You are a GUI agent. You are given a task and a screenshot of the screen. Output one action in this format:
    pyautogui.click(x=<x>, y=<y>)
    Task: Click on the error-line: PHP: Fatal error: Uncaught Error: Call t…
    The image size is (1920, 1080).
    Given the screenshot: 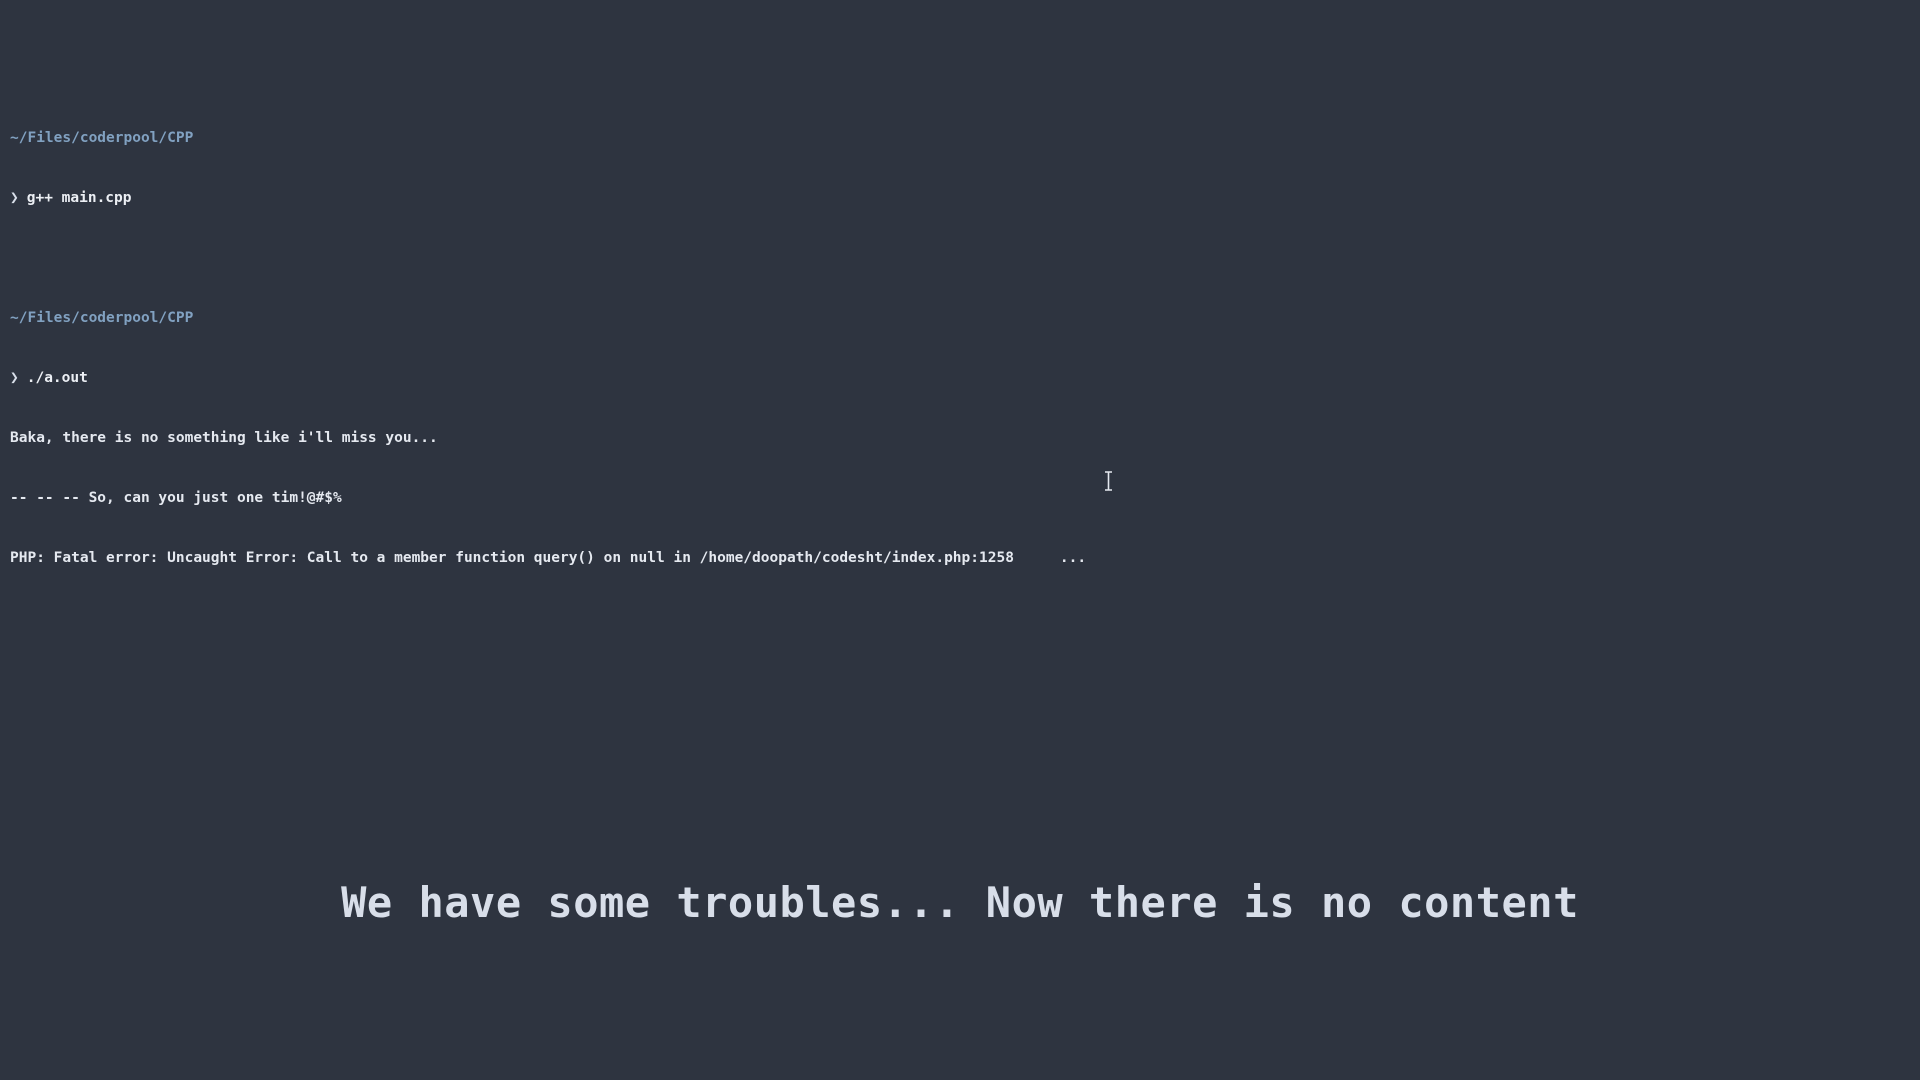 What is the action you would take?
    pyautogui.click(x=960, y=558)
    